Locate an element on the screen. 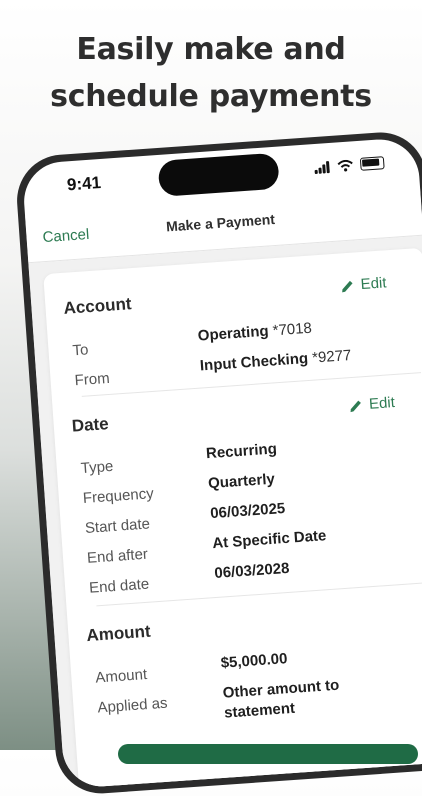 The height and width of the screenshot is (796, 422). cancel-button: Cancel is located at coordinates (66, 236).